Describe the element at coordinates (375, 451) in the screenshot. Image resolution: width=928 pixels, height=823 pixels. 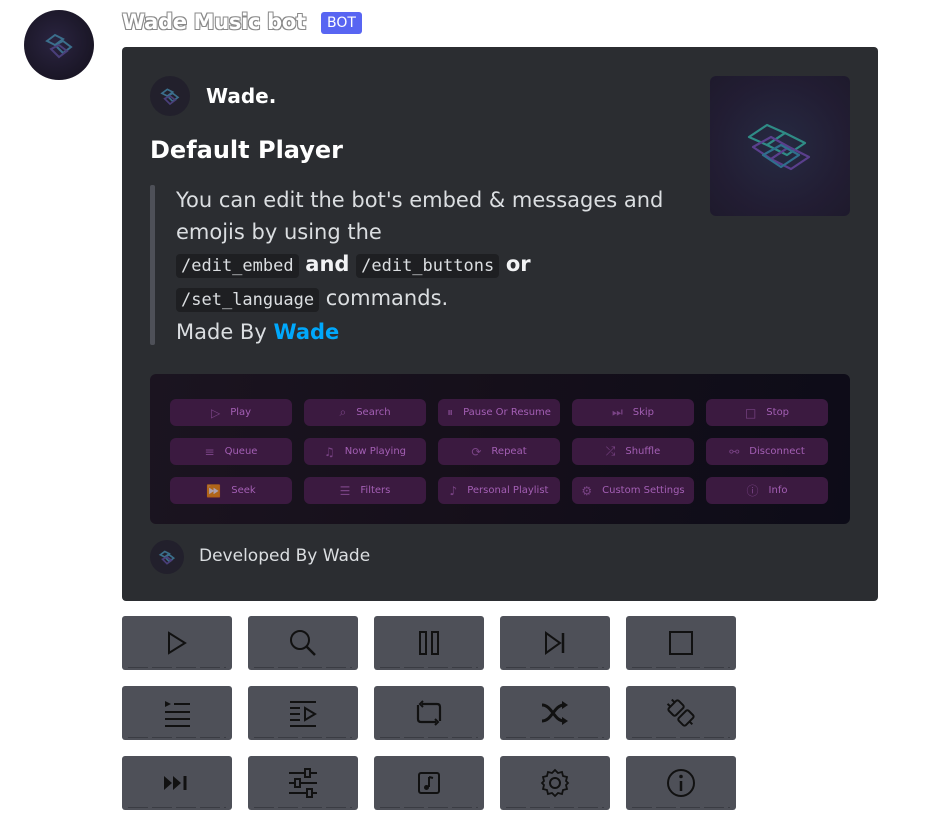
I see `preview-button-label: Now Playing` at that location.